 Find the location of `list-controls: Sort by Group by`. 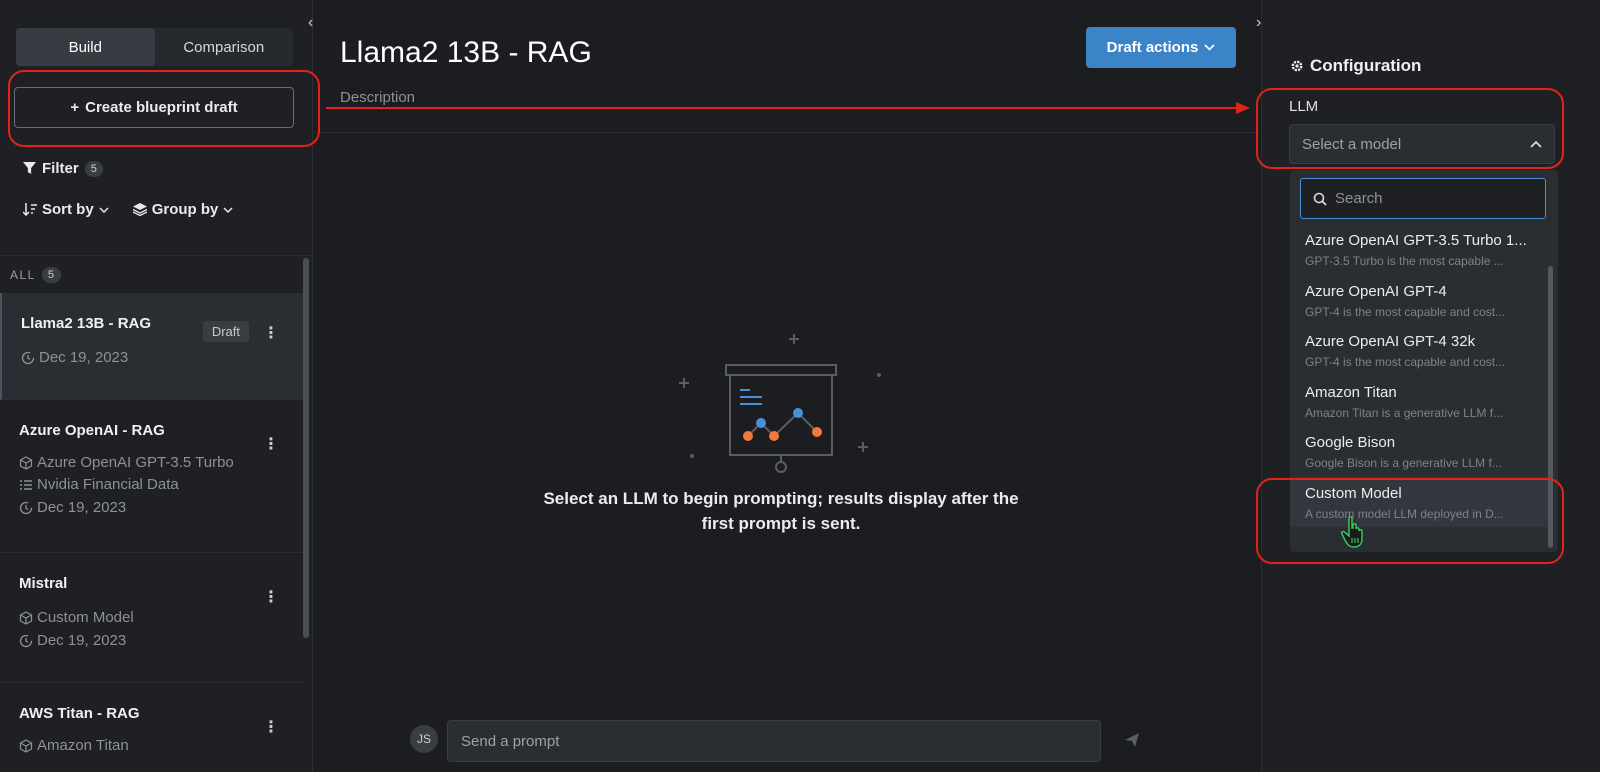

list-controls: Sort by Group by is located at coordinates (128, 209).